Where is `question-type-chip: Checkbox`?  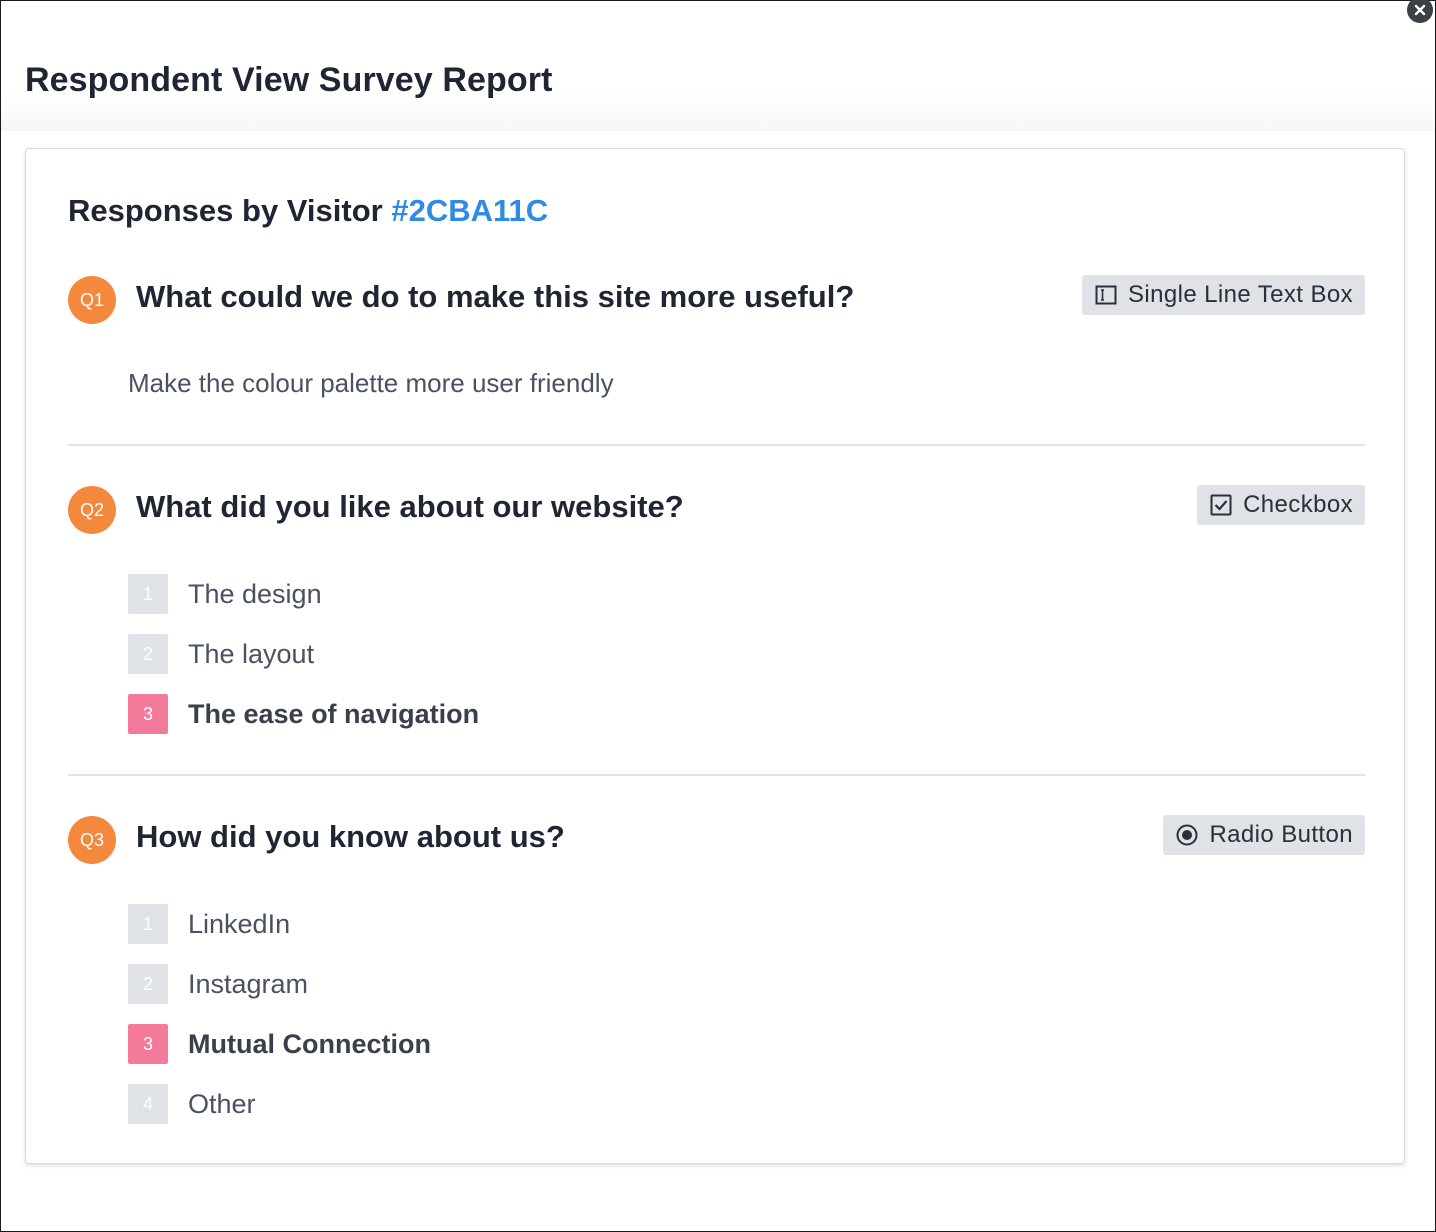 question-type-chip: Checkbox is located at coordinates (1281, 505).